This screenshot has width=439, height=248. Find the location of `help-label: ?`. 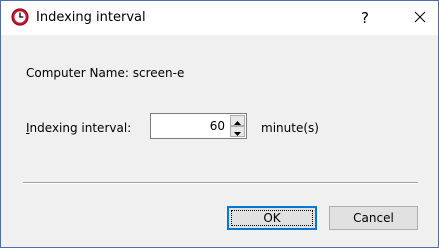

help-label: ? is located at coordinates (365, 18).